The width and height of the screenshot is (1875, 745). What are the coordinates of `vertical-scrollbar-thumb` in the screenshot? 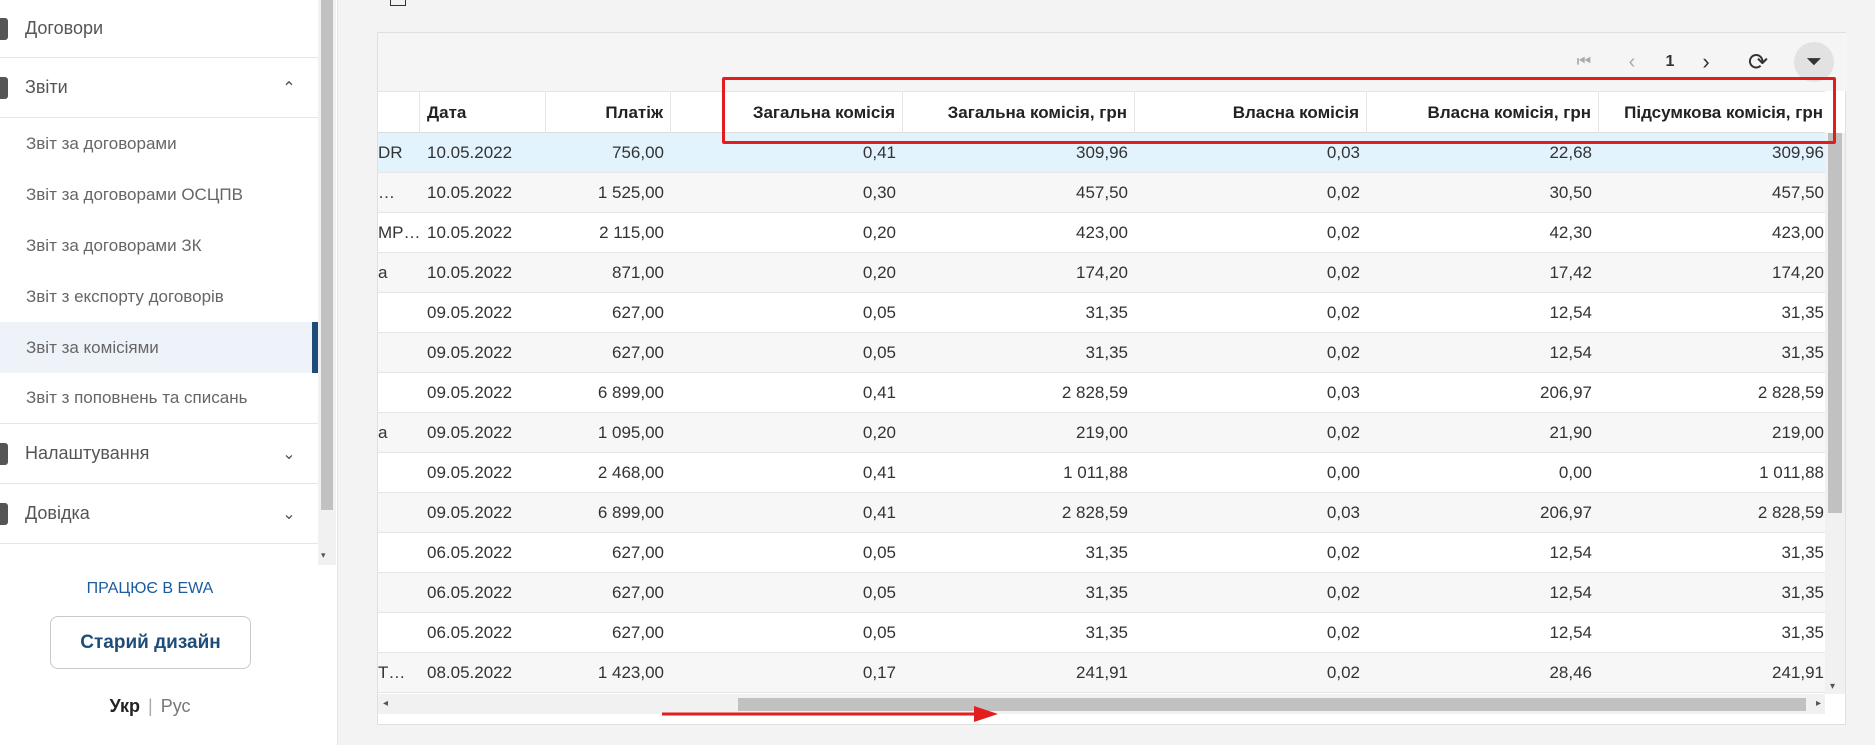 It's located at (1835, 323).